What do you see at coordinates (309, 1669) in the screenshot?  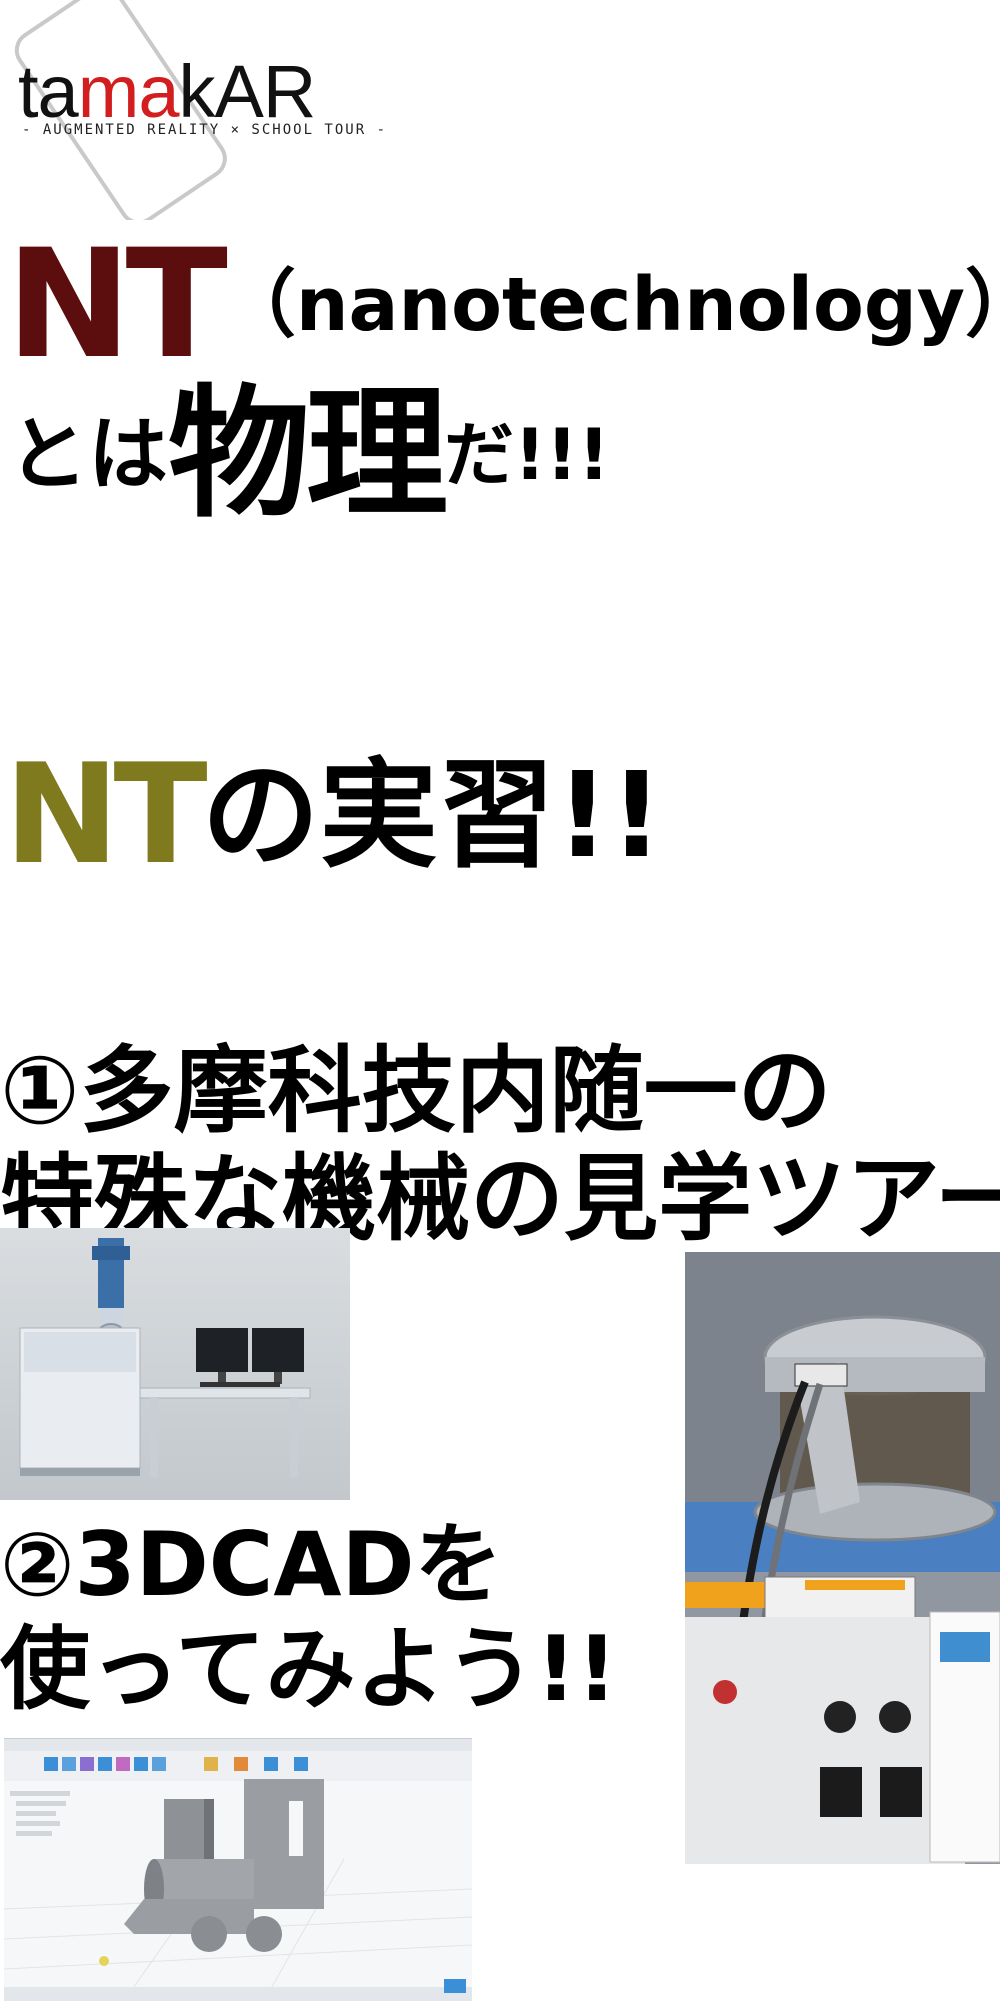 I see `item2-line2: 使ってみよう!!` at bounding box center [309, 1669].